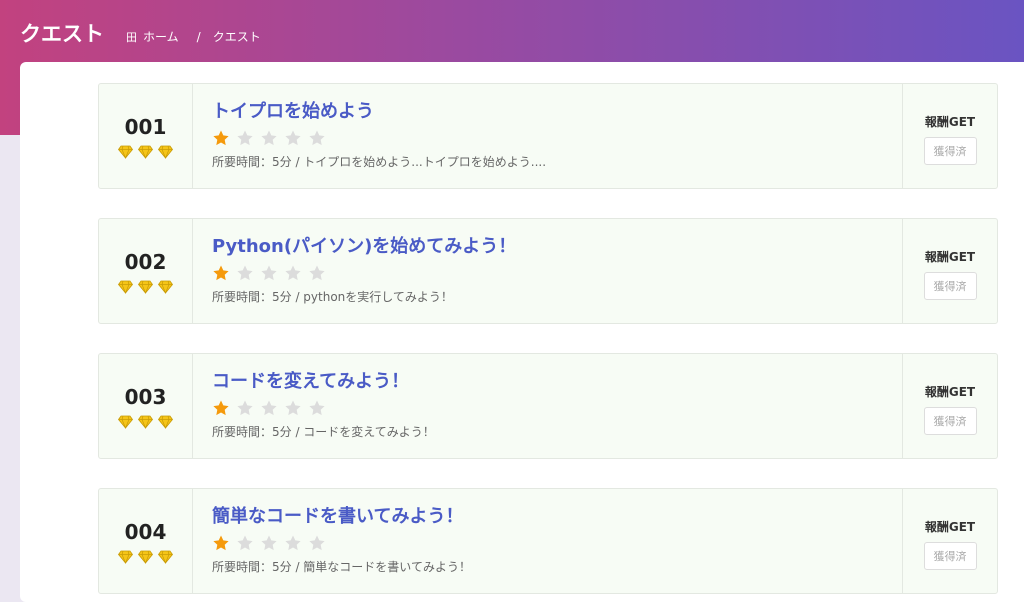 This screenshot has height=602, width=1024. Describe the element at coordinates (552, 247) in the screenshot. I see `quest-title-link: Python(パイソン)を始めてみよう！` at that location.